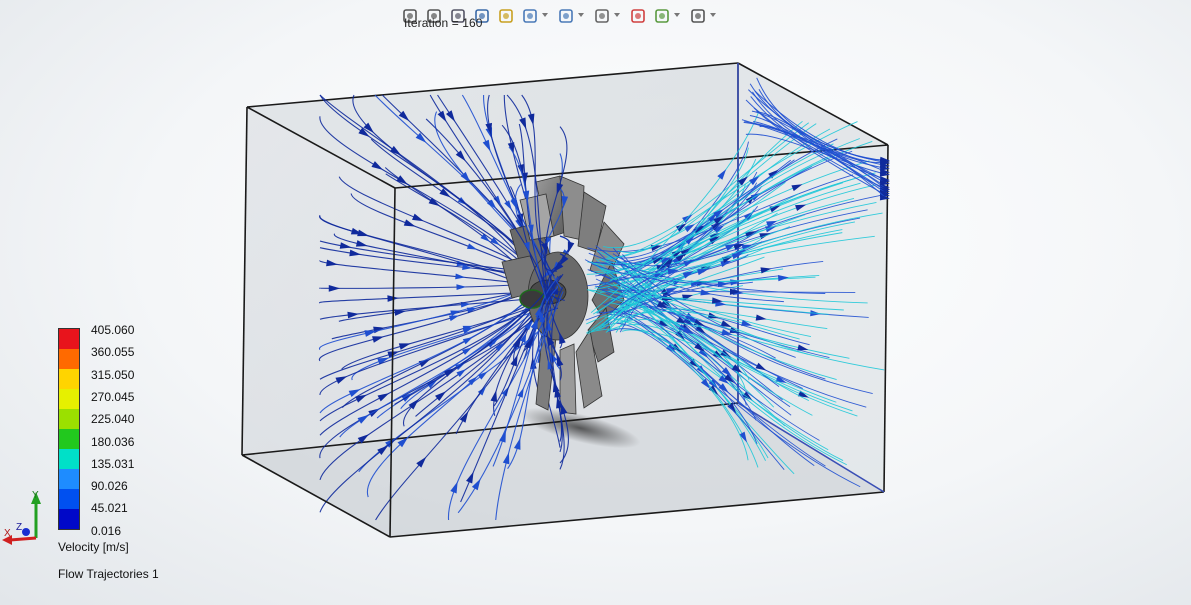 The image size is (1191, 605). What do you see at coordinates (106, 530) in the screenshot?
I see `legend-value: 0.016` at bounding box center [106, 530].